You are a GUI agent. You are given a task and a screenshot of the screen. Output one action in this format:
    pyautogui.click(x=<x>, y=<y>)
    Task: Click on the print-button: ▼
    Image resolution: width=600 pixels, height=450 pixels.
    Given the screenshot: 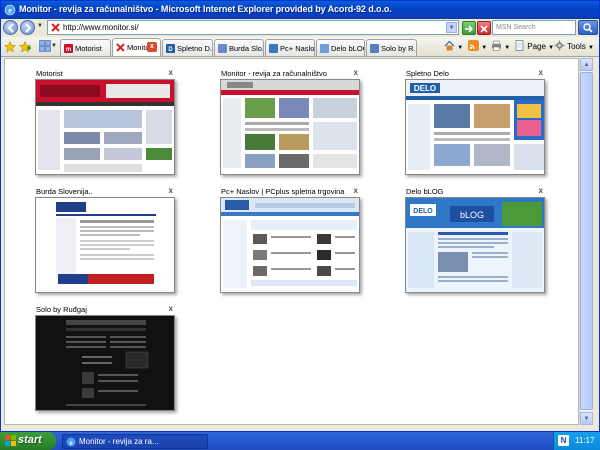 What is the action you would take?
    pyautogui.click(x=500, y=47)
    